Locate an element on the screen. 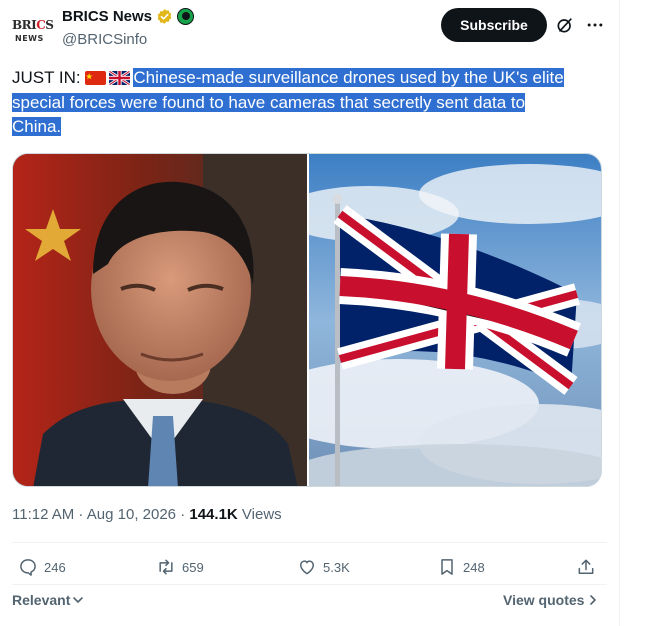  sort-replies-dropdown: Relevant is located at coordinates (48, 600).